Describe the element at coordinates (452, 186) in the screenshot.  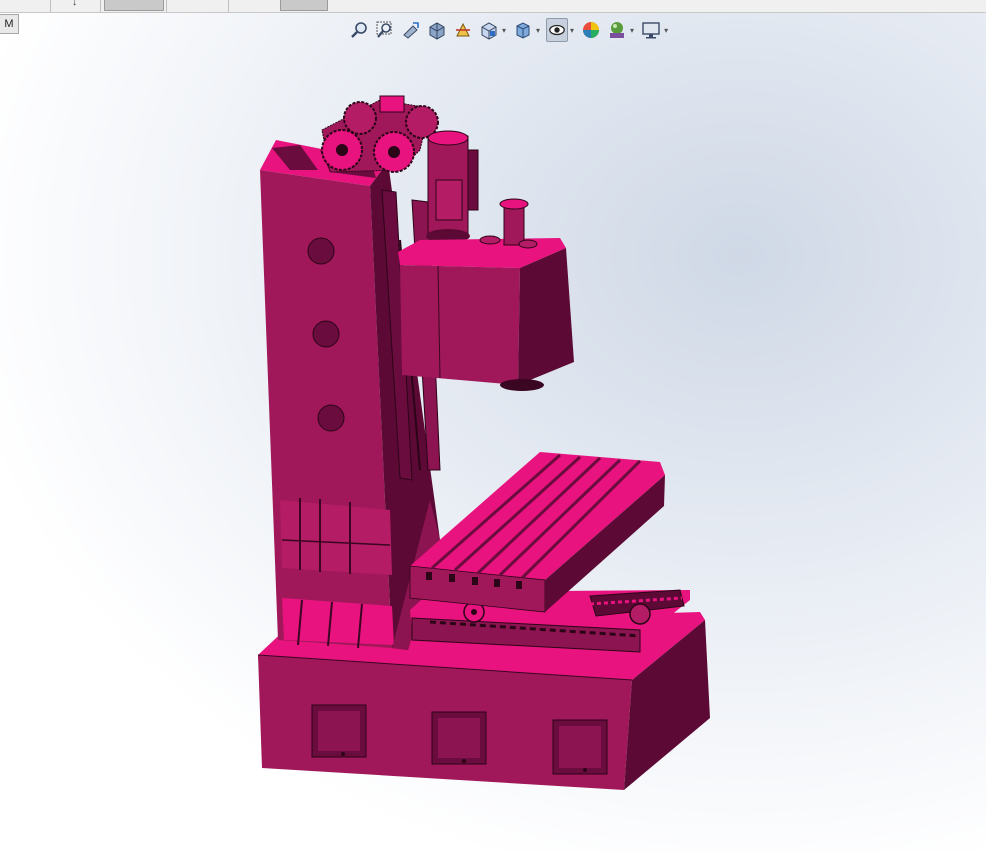
I see `spindle-motor` at that location.